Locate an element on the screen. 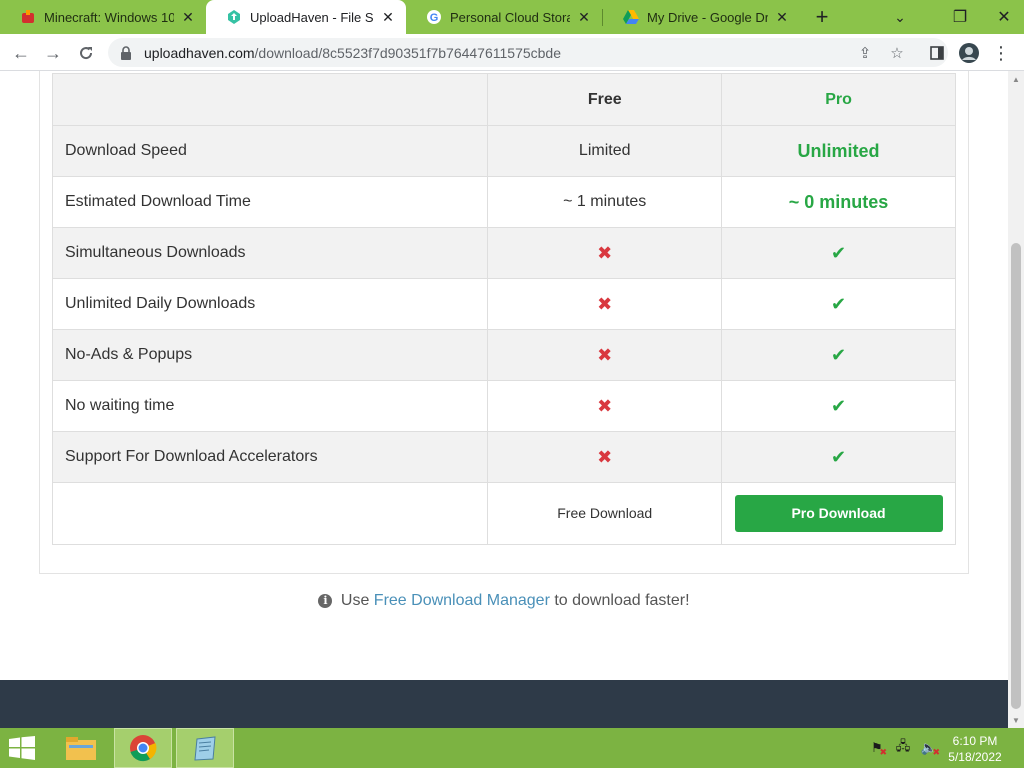  svg-text: G is located at coordinates (434, 18).